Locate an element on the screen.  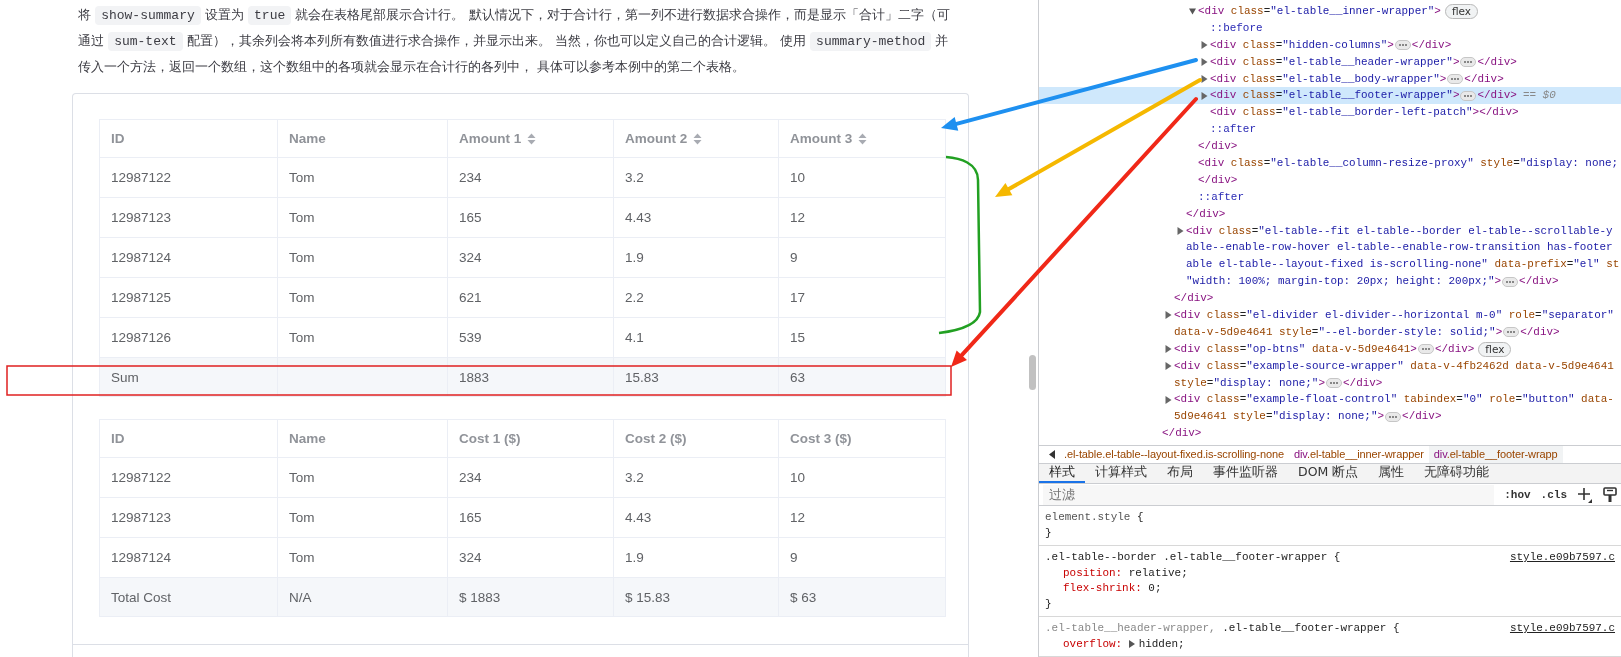
panel-tab: 属性 is located at coordinates (1391, 474).